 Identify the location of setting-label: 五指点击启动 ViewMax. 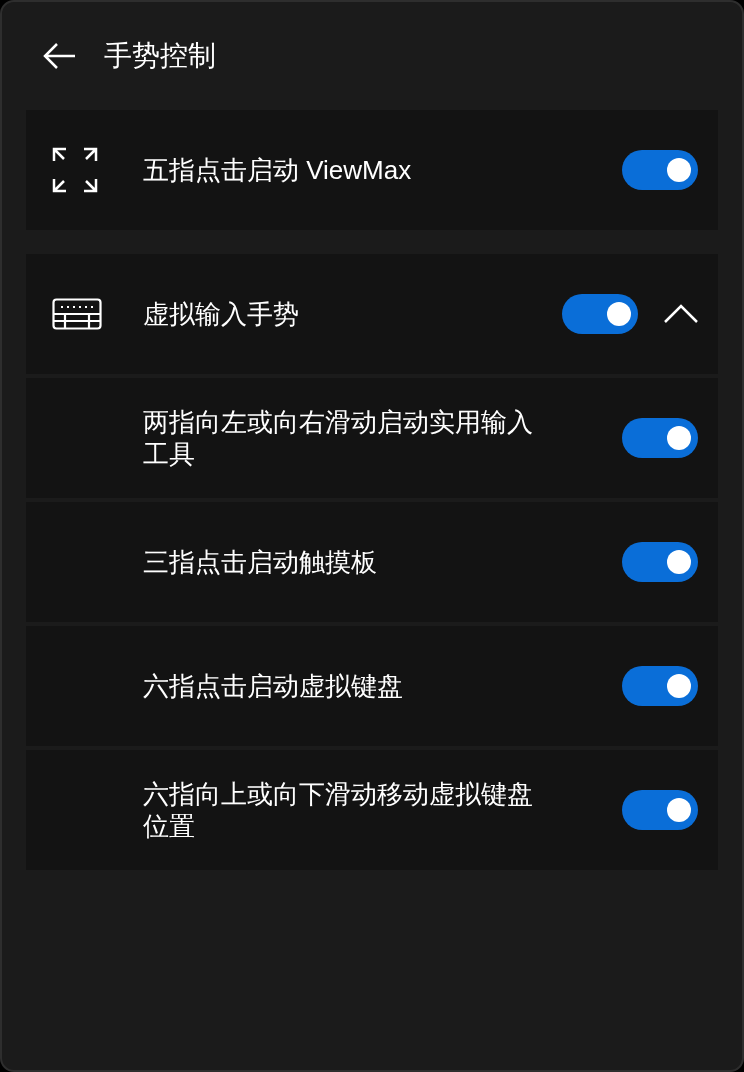
(278, 170).